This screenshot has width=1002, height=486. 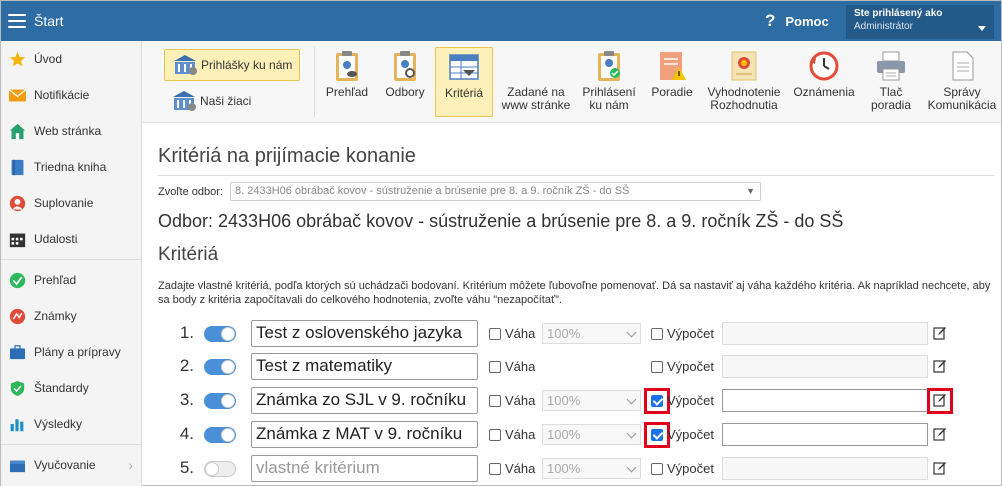 I want to click on nasi-ziaci-button: Naši žiaci, so click(x=232, y=101).